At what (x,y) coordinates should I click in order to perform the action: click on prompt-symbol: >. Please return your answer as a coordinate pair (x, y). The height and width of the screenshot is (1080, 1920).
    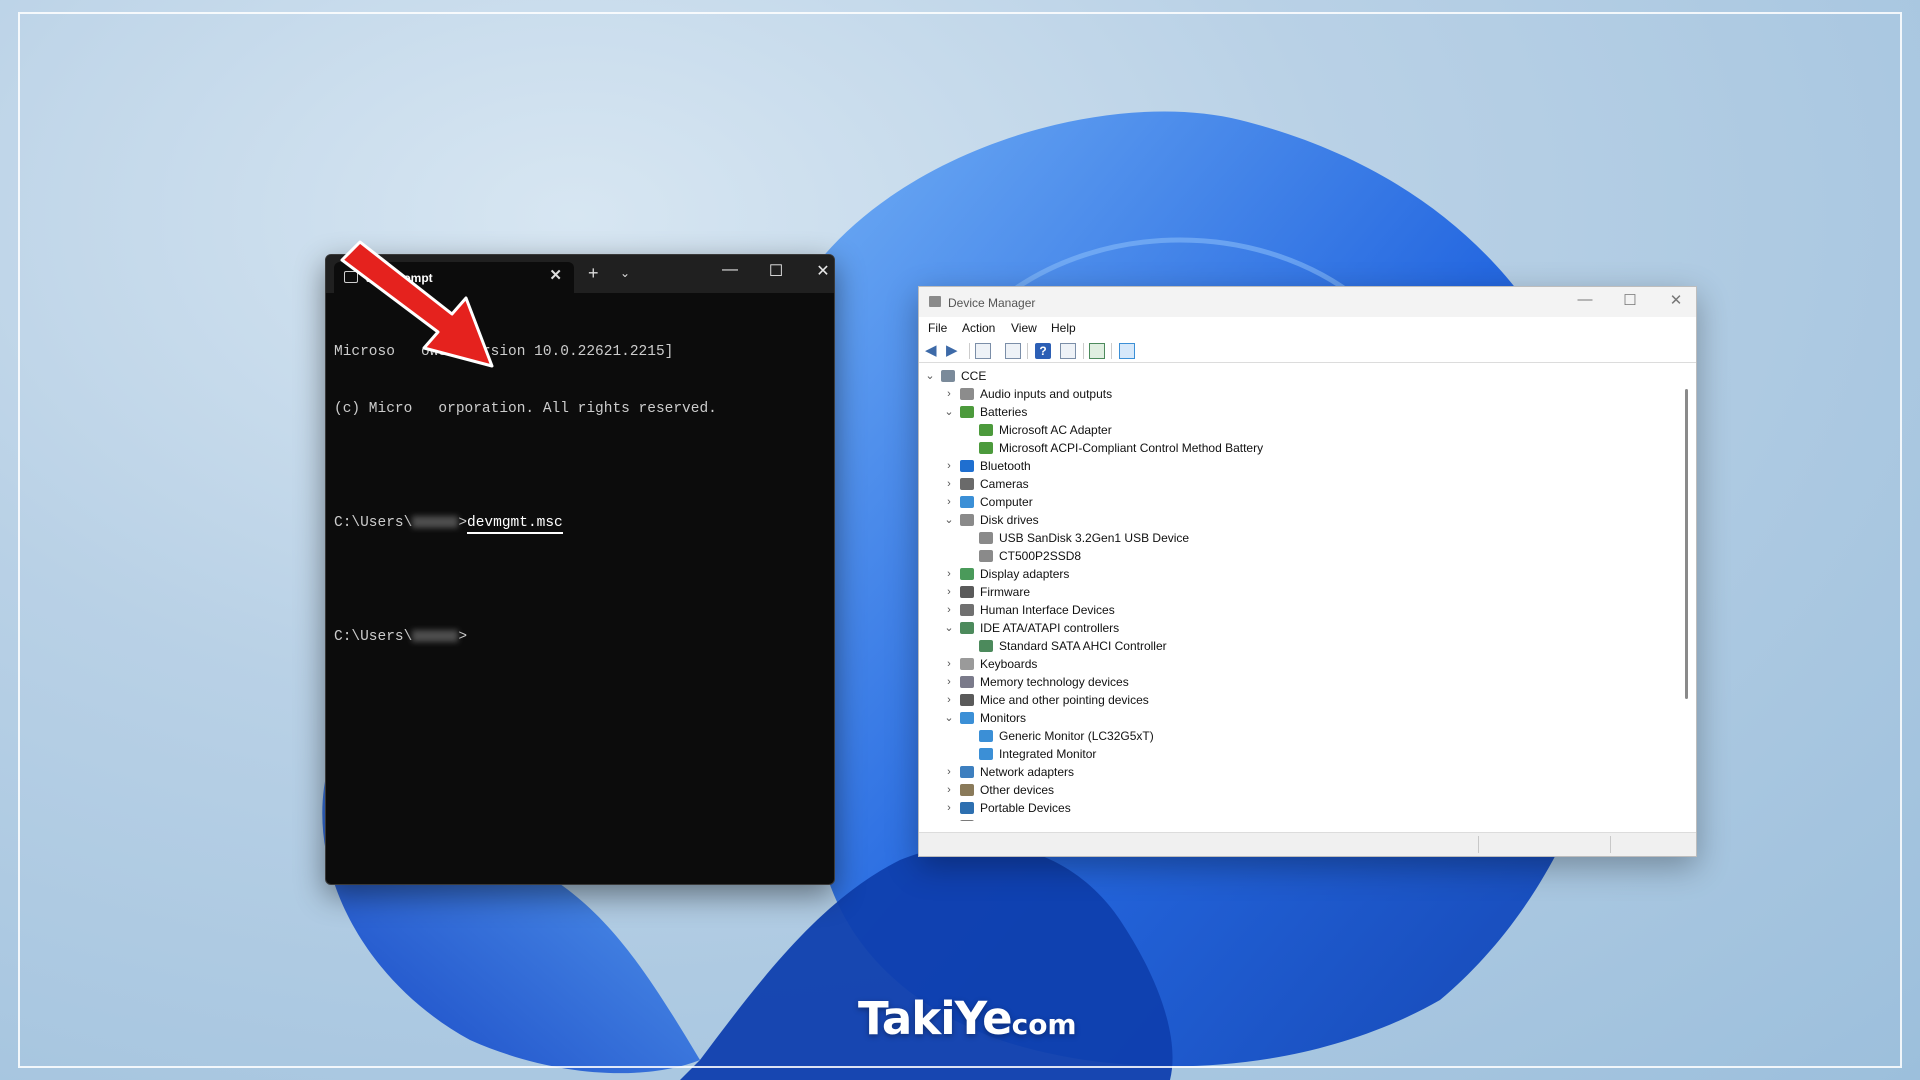
    Looking at the image, I should click on (463, 523).